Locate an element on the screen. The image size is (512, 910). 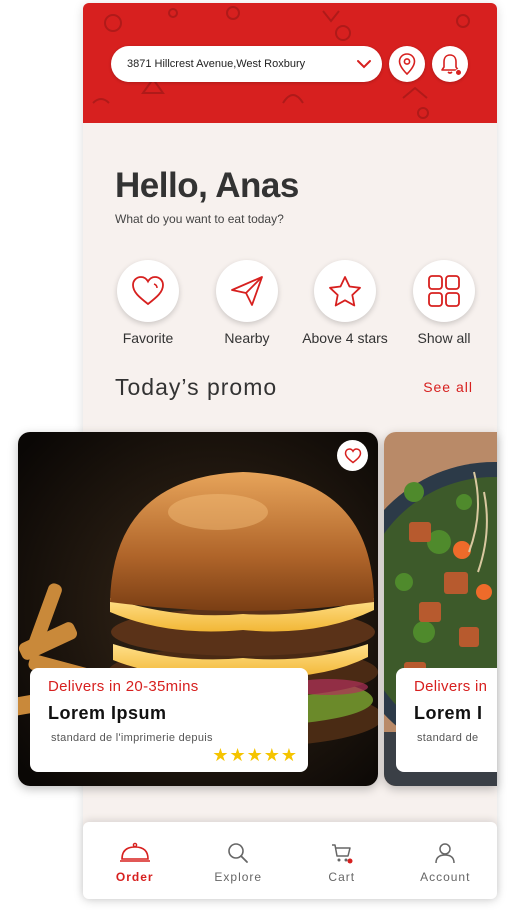
greeting-title: Hello, Anas is located at coordinates (207, 185).